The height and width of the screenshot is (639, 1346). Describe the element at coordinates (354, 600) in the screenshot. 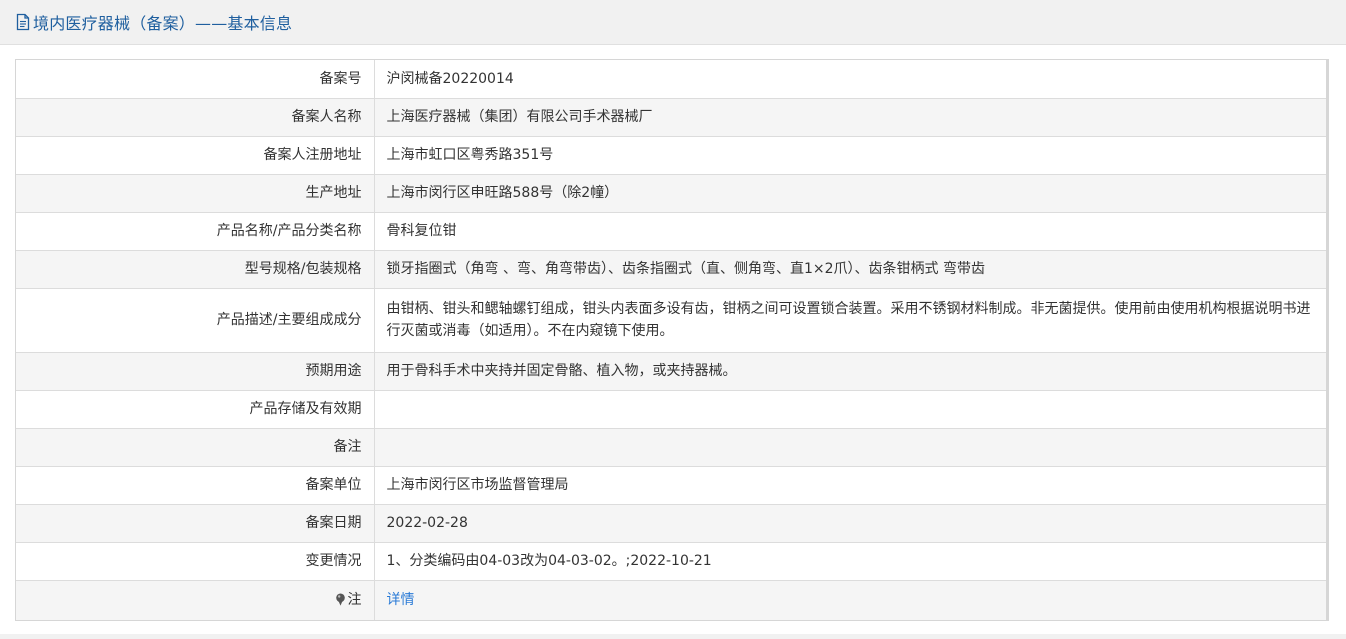

I see `note-label-text: 注` at that location.